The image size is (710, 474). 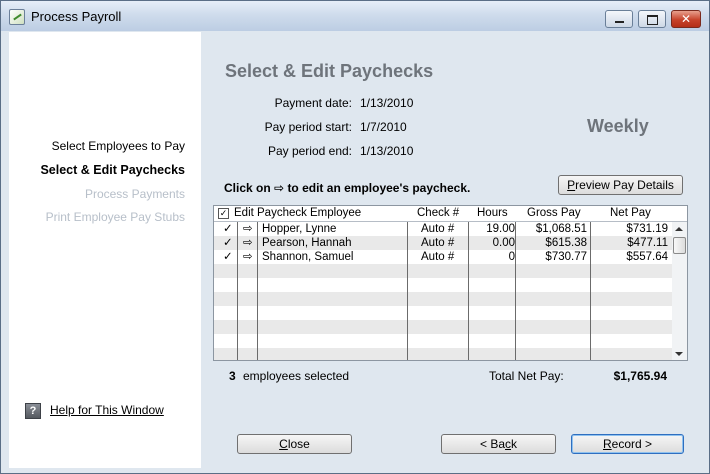 What do you see at coordinates (526, 376) in the screenshot?
I see `total-net-pay-label: Total Net Pay:` at bounding box center [526, 376].